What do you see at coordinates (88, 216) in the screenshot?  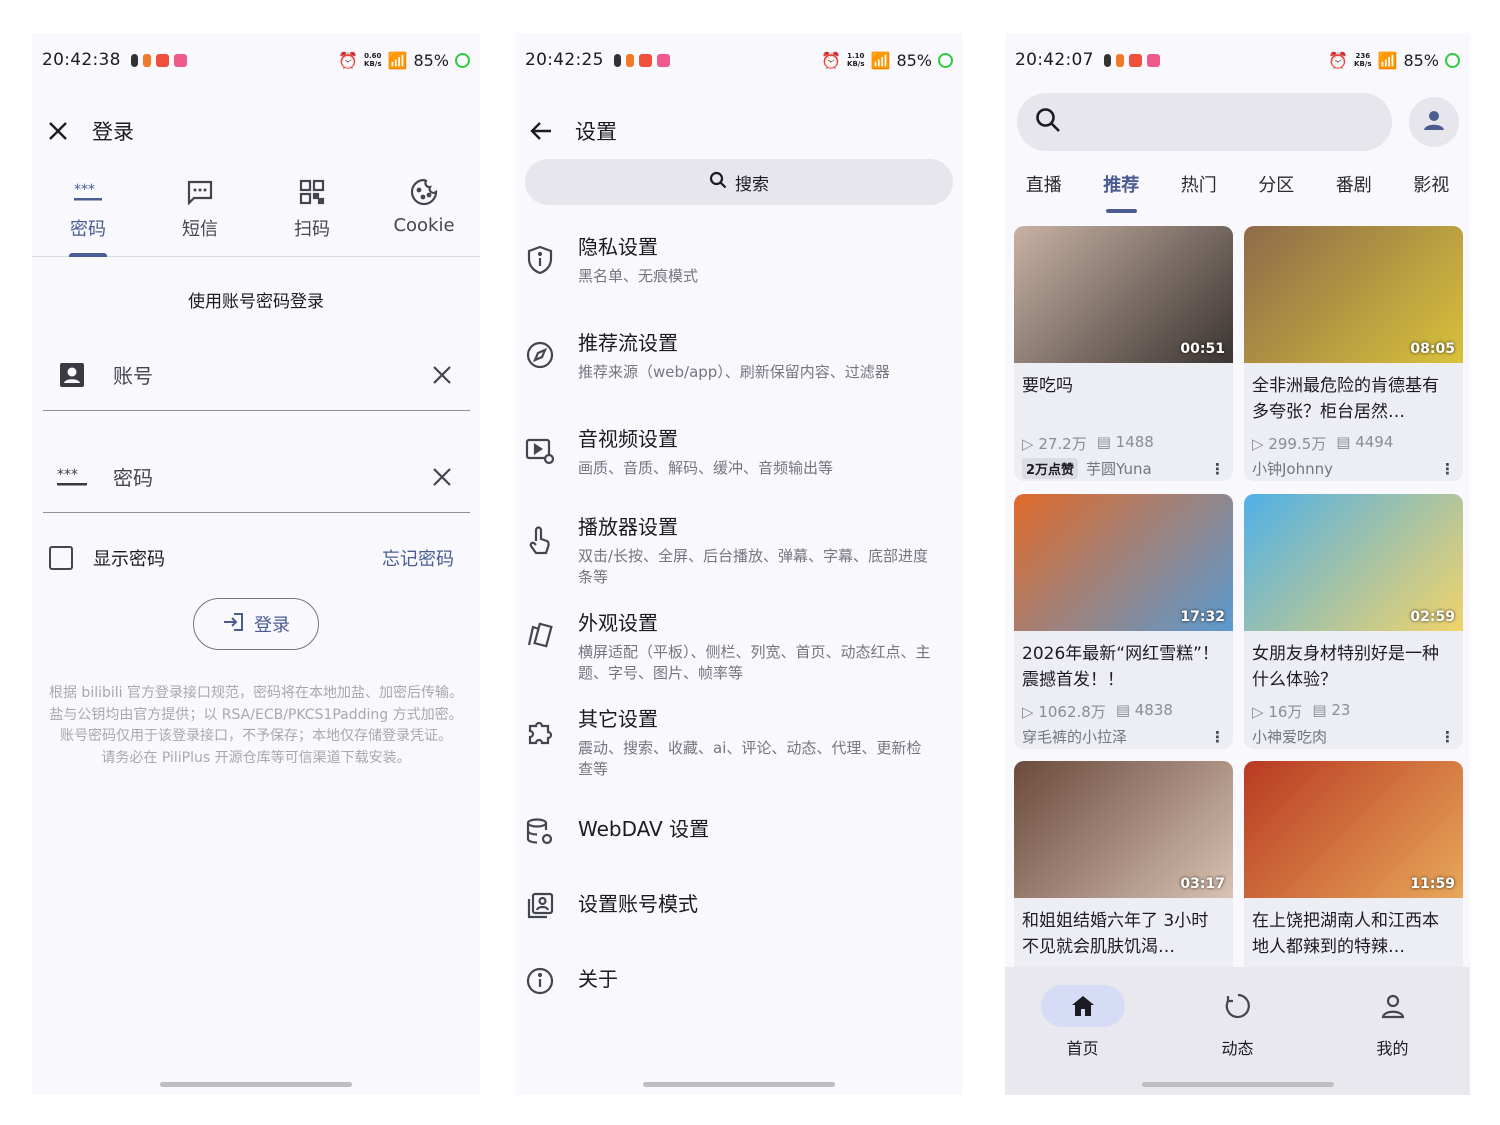 I see `tab-password: *** 密码` at bounding box center [88, 216].